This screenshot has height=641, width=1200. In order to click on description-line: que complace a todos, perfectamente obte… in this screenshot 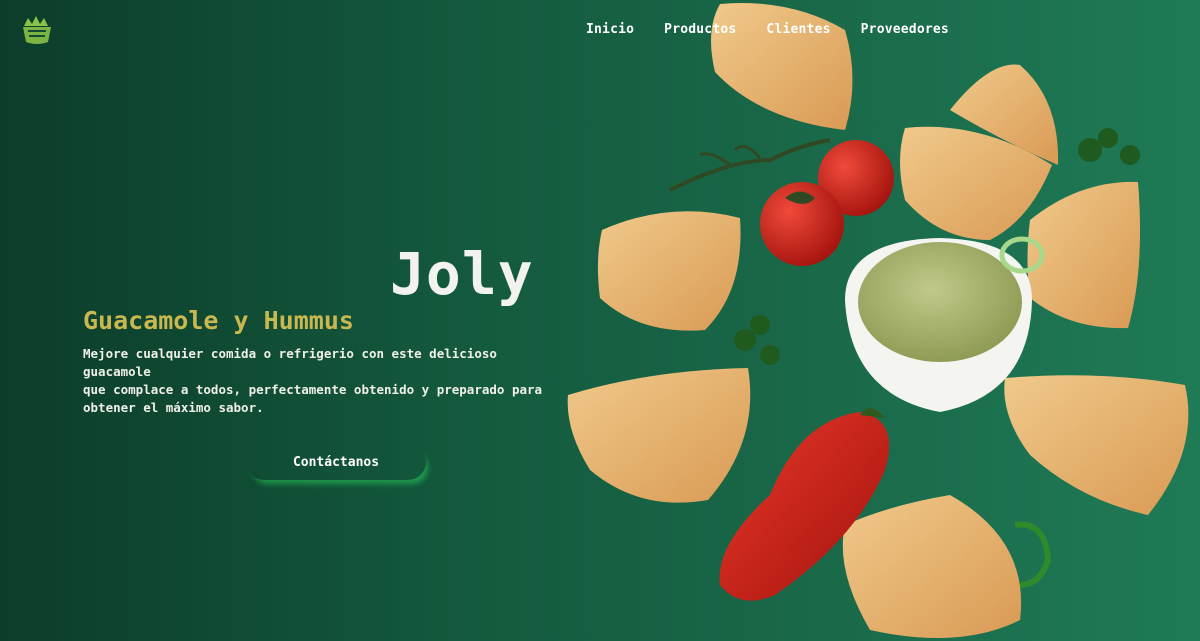, I will do `click(313, 389)`.